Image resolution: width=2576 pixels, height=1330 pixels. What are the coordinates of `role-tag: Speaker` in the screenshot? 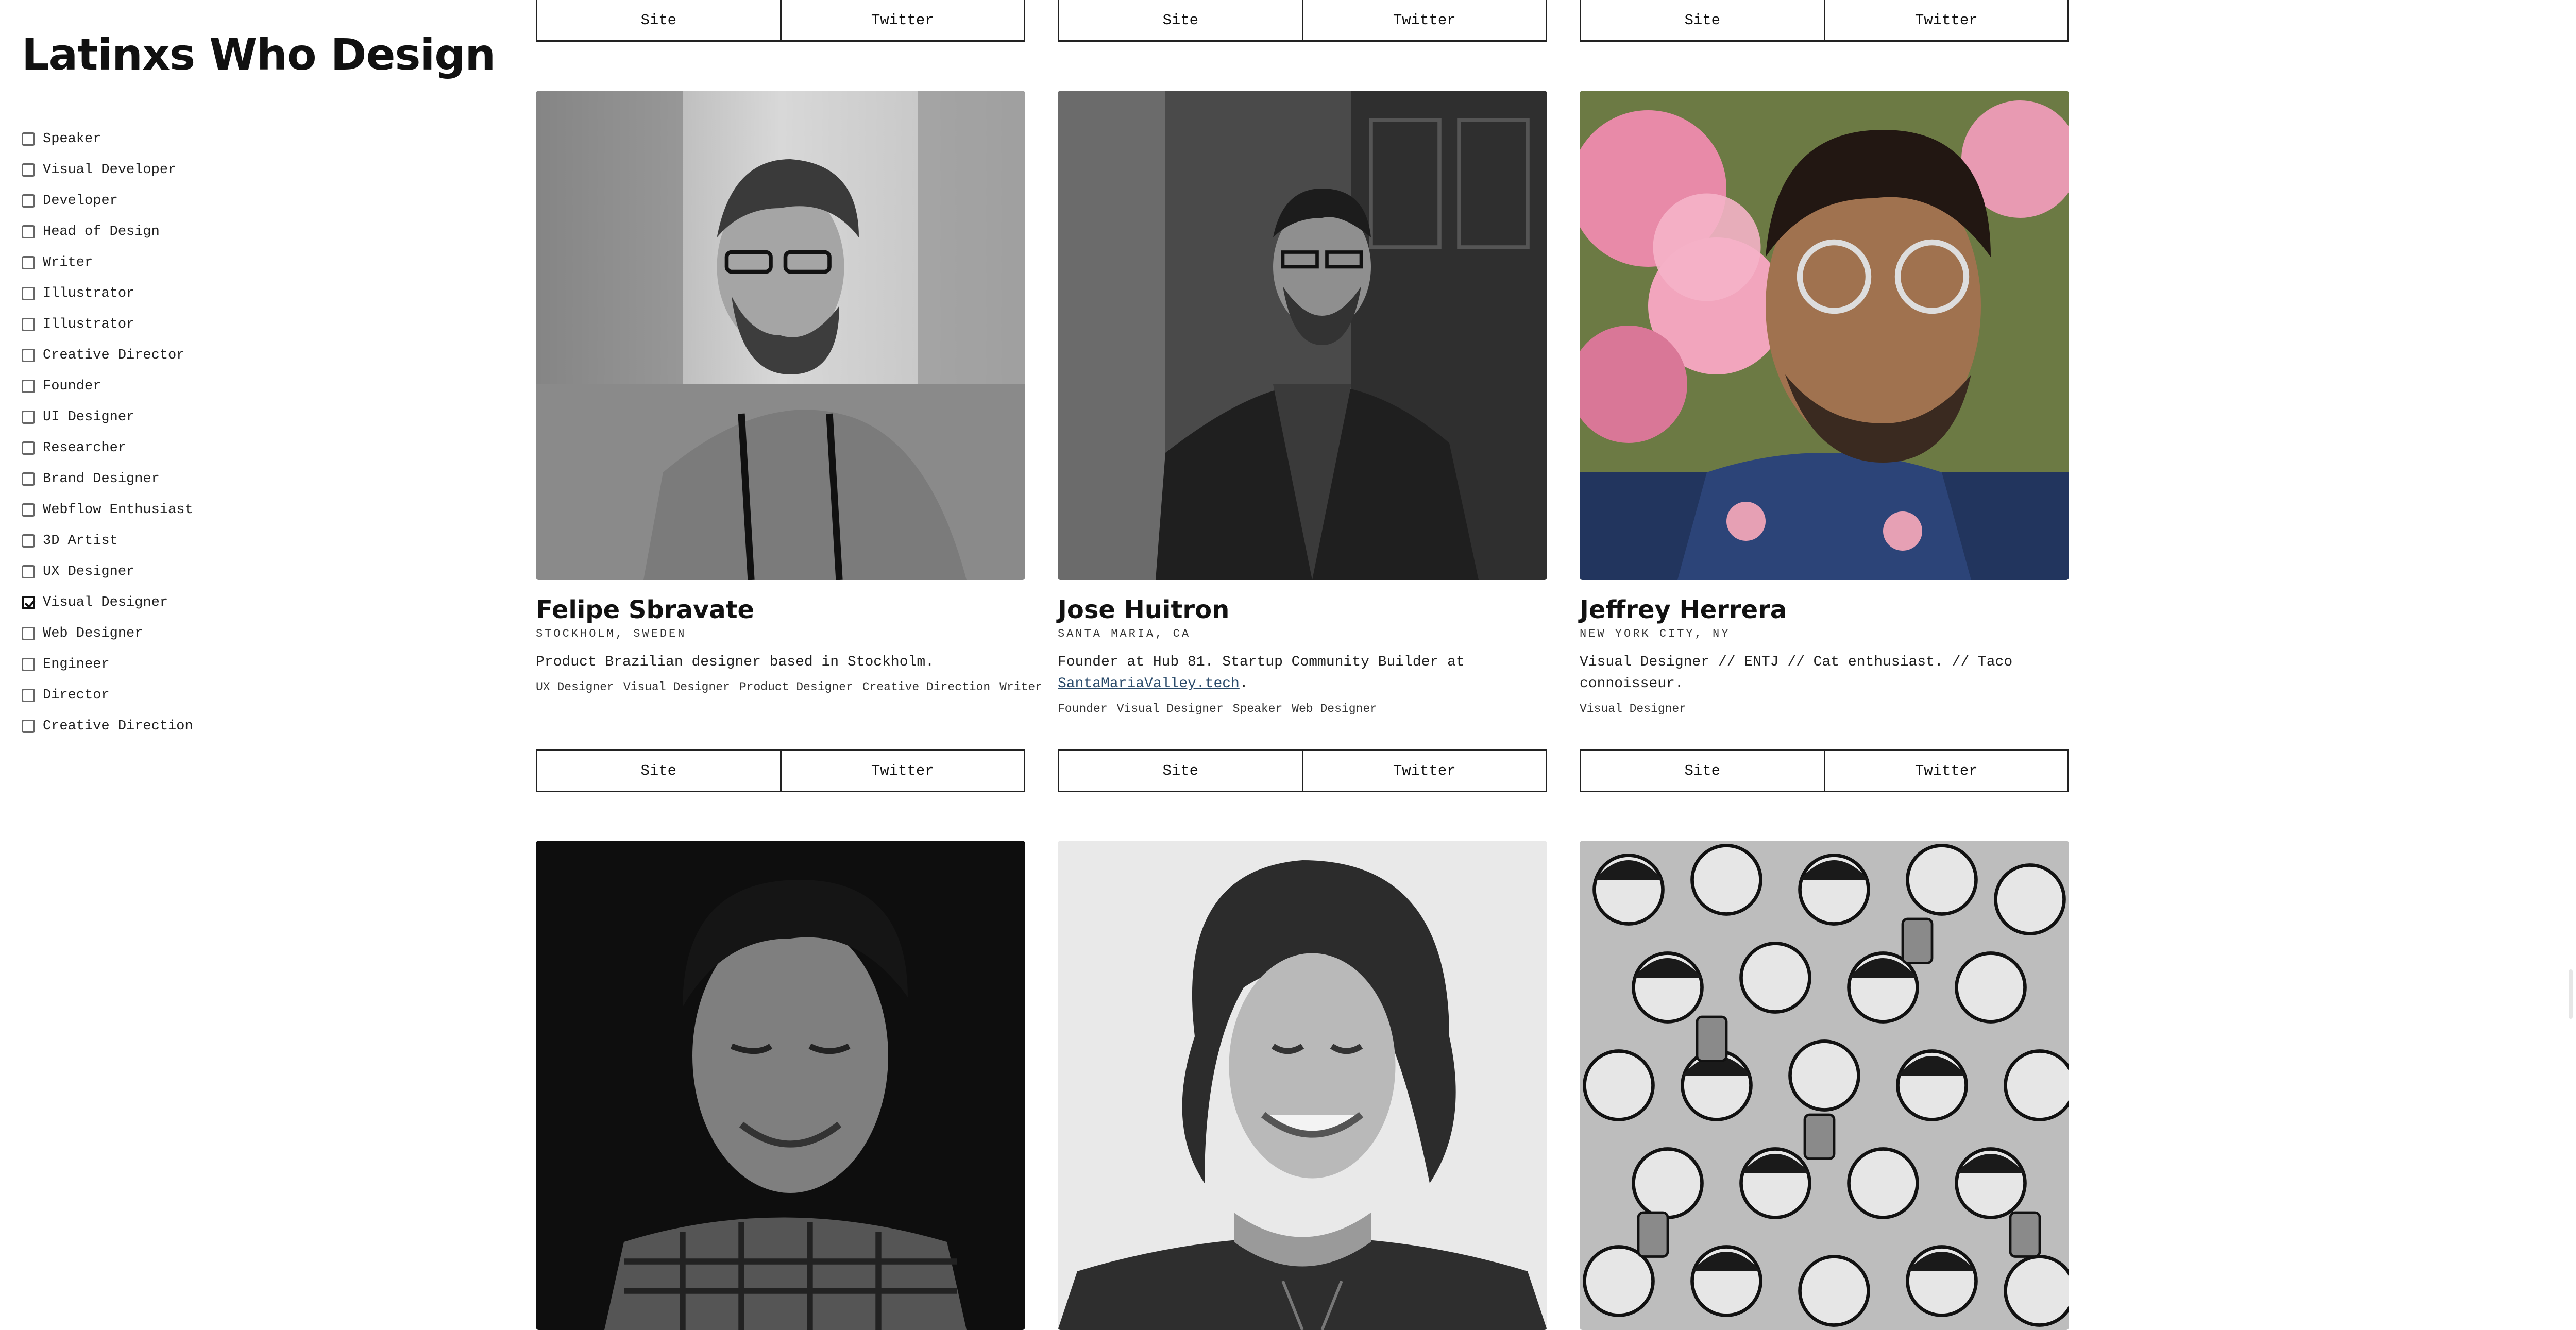 It's located at (1257, 708).